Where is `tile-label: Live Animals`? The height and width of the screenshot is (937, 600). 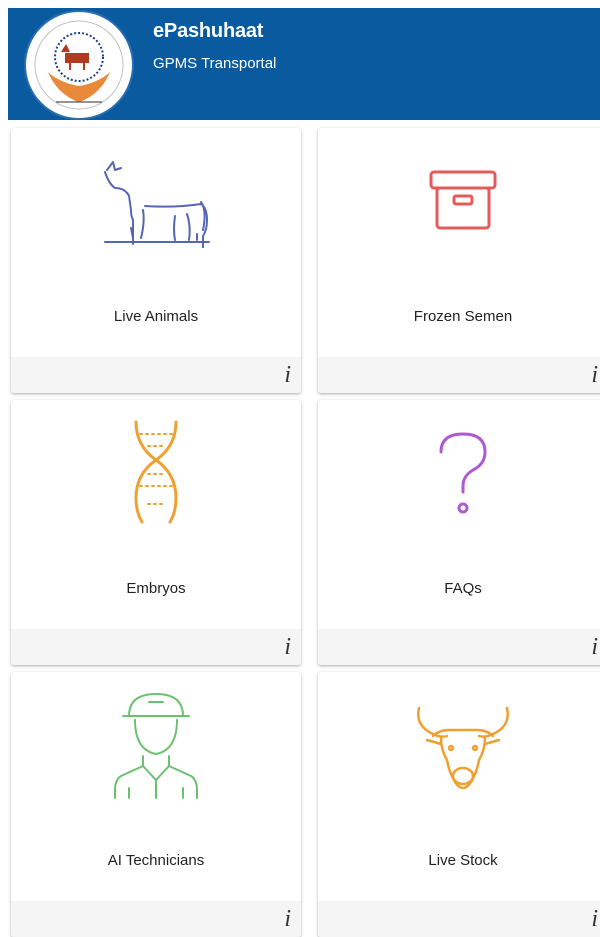 tile-label: Live Animals is located at coordinates (156, 316).